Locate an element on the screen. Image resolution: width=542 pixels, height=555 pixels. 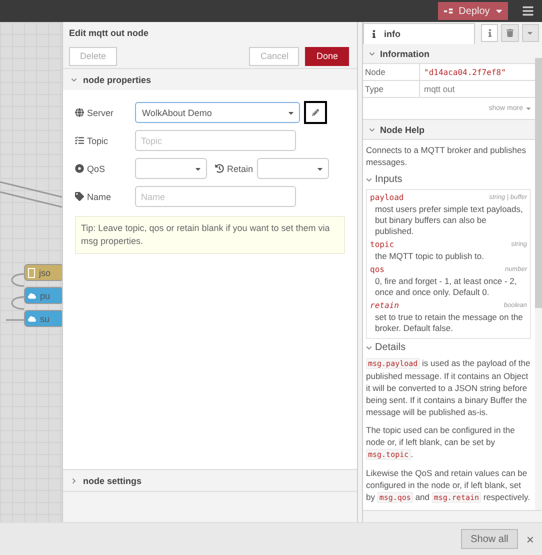
show-all-button: Show all is located at coordinates (489, 539).